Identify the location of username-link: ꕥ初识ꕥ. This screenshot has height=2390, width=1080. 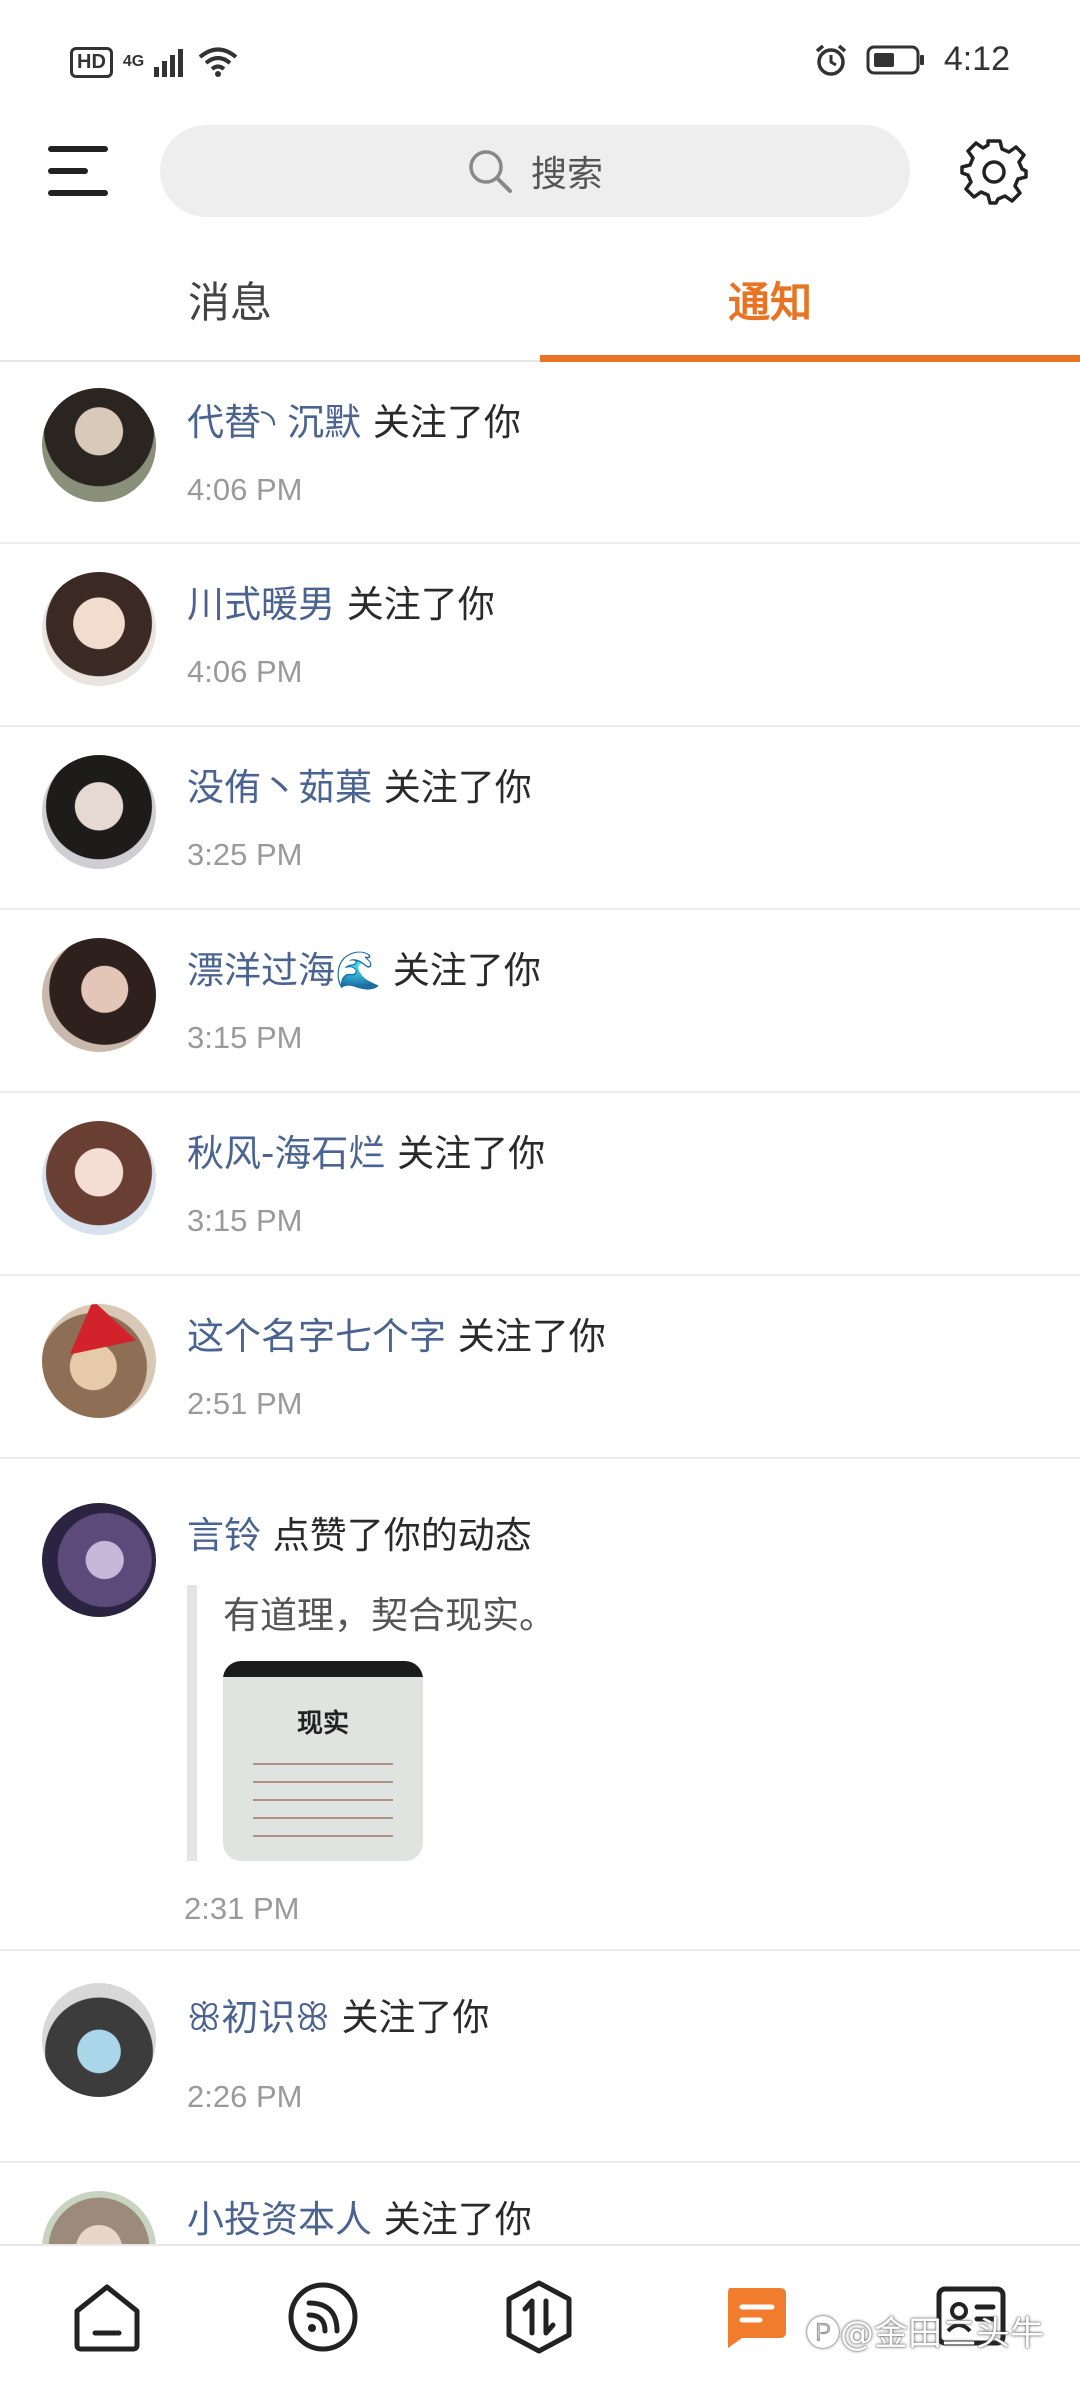
(258, 2017).